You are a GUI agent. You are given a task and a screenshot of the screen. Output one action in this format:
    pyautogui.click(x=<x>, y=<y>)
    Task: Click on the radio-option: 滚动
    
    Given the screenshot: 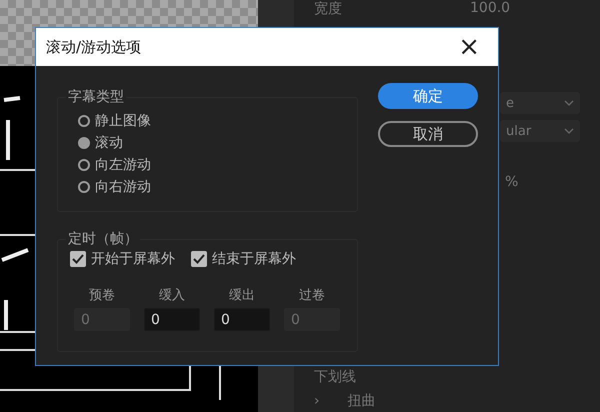 What is the action you would take?
    pyautogui.click(x=217, y=142)
    